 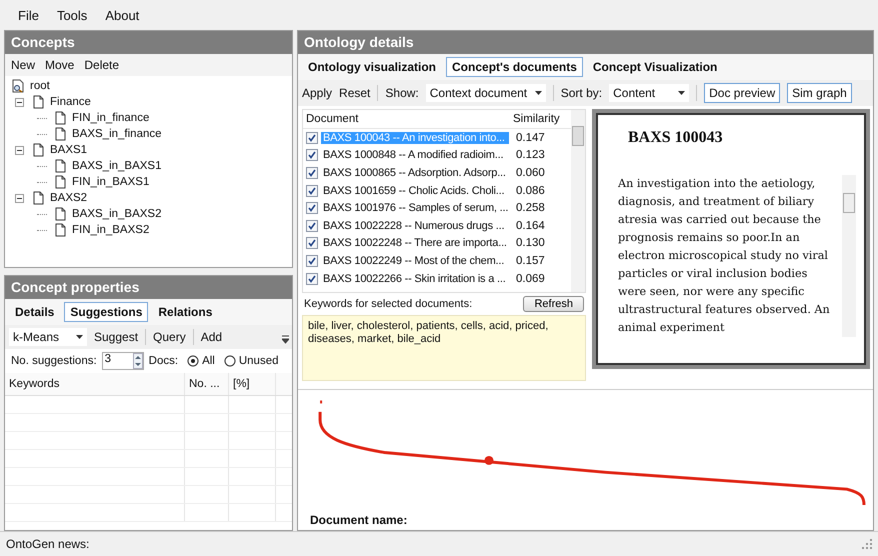 What do you see at coordinates (724, 256) in the screenshot?
I see `document-text: An investigation into the aetiology, diagnosis, and treatment of biliary atresia was carried out because the prognosis remains so poor.In an electron microscopical study no viral particles or viral inclusion bodies were seen, nor were any specific ultrastructural features observed. An animal experiment` at bounding box center [724, 256].